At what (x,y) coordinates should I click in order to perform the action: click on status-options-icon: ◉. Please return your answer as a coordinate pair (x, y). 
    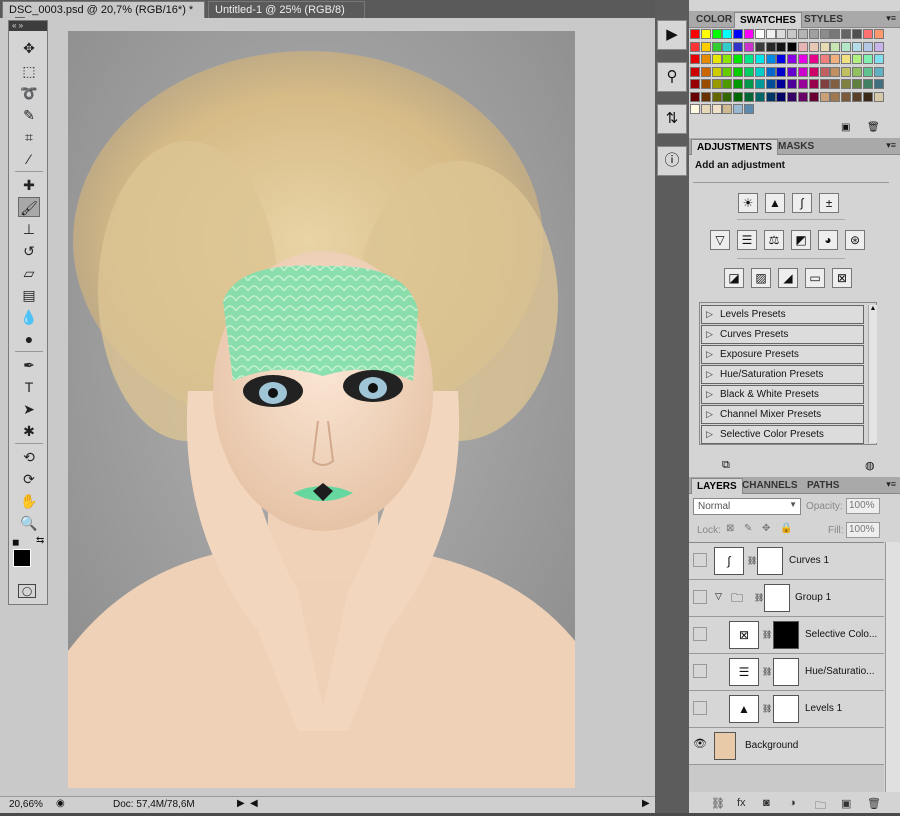
    Looking at the image, I should click on (60, 803).